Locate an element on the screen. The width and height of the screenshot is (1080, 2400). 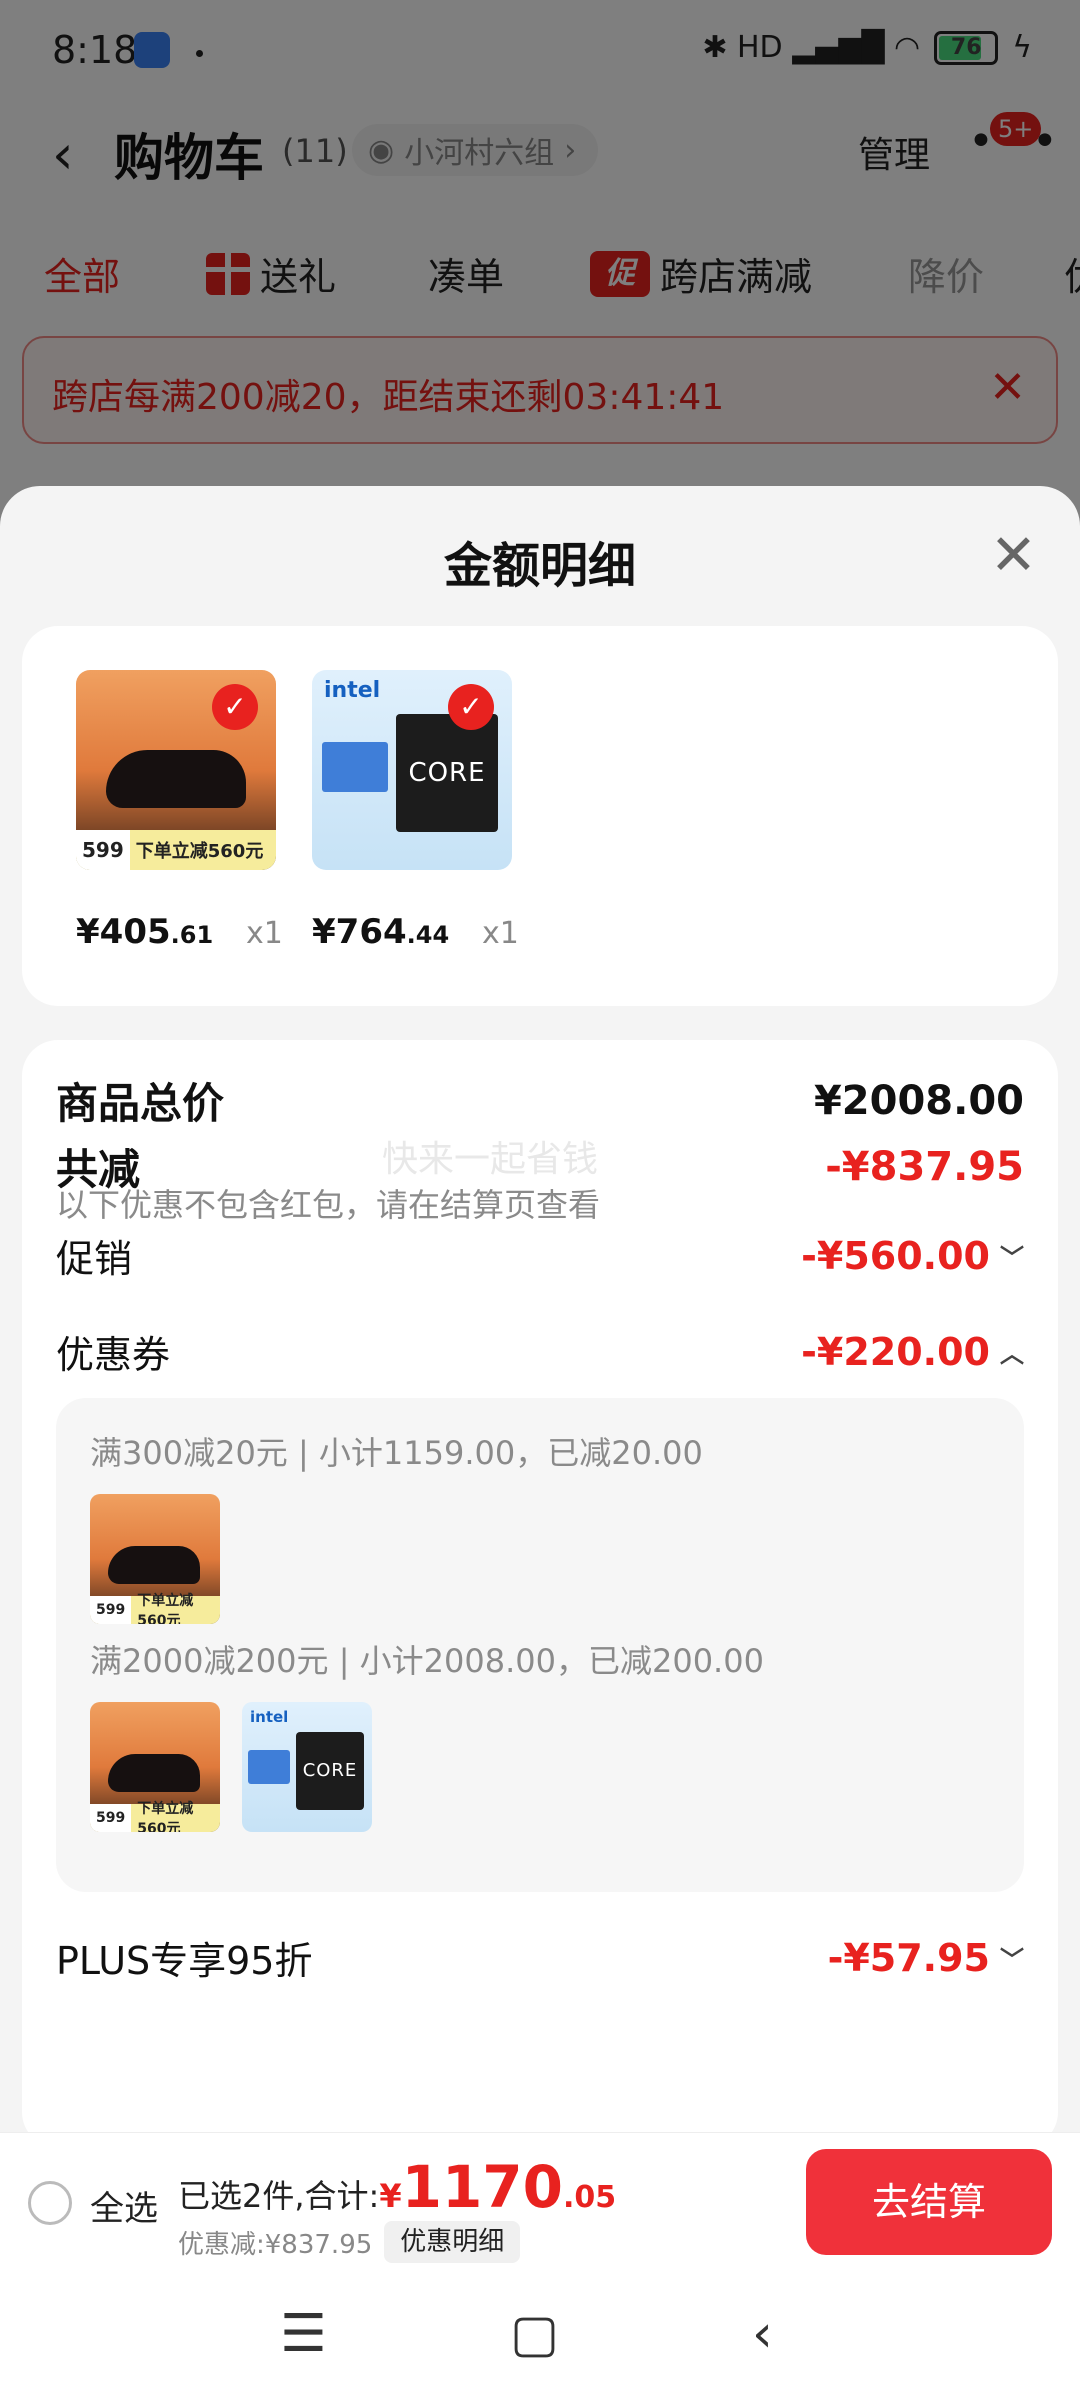
summary-currency: ¥ is located at coordinates (390, 2196).